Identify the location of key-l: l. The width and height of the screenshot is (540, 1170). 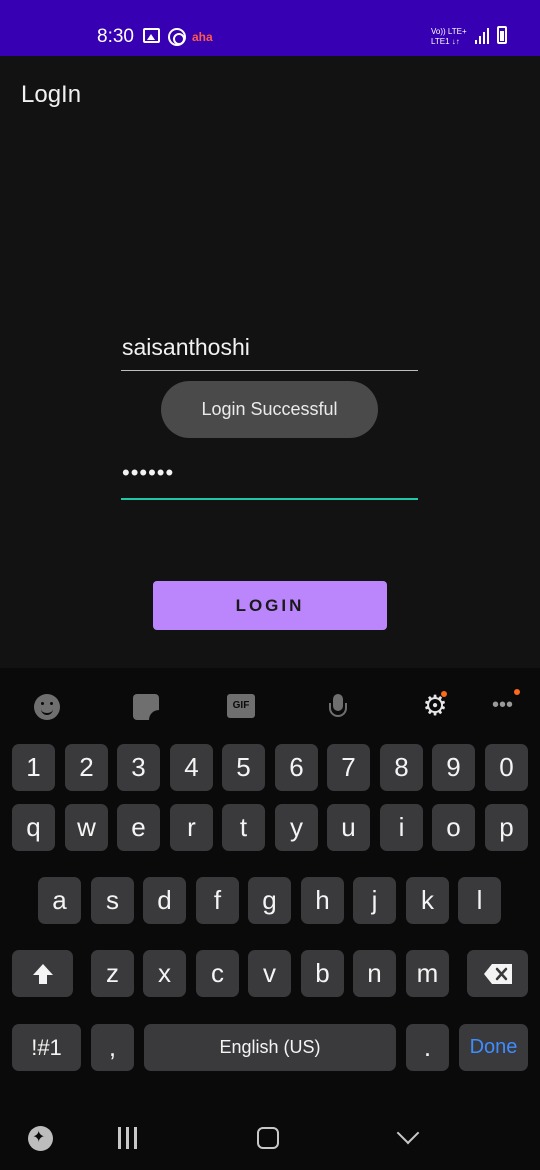
(479, 900).